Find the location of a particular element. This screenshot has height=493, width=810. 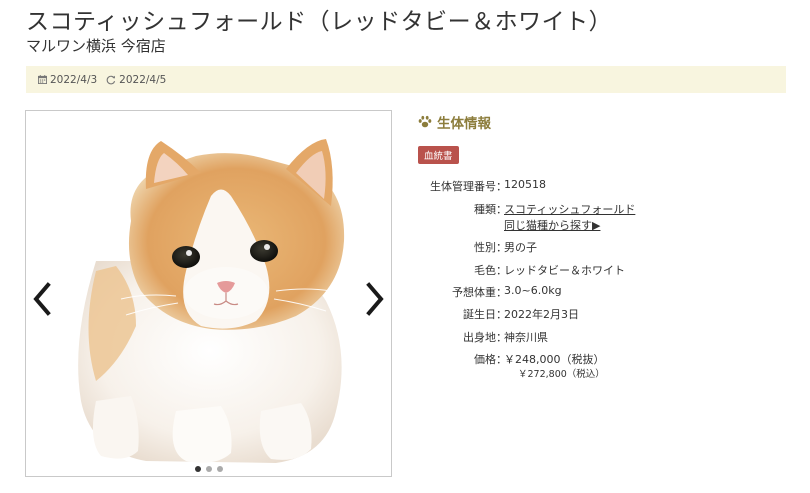

chevron-left-icon is located at coordinates (42, 299).